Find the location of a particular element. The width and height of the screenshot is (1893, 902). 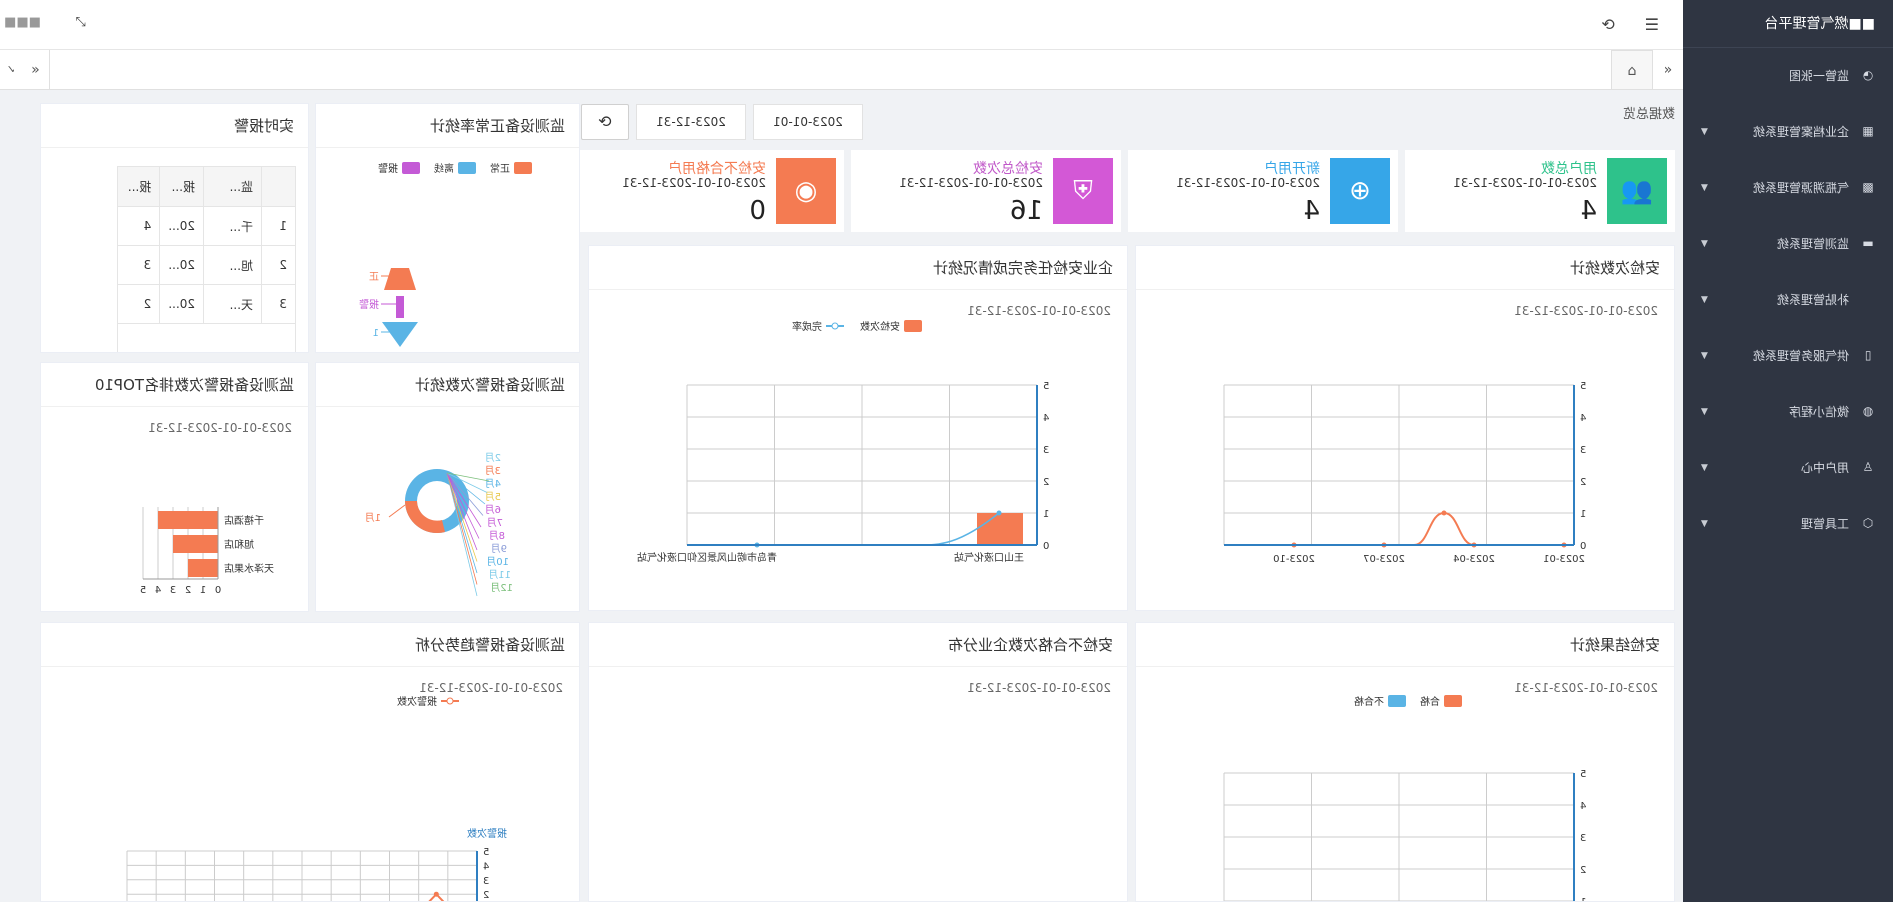

stat-value: 4 is located at coordinates (1588, 211).